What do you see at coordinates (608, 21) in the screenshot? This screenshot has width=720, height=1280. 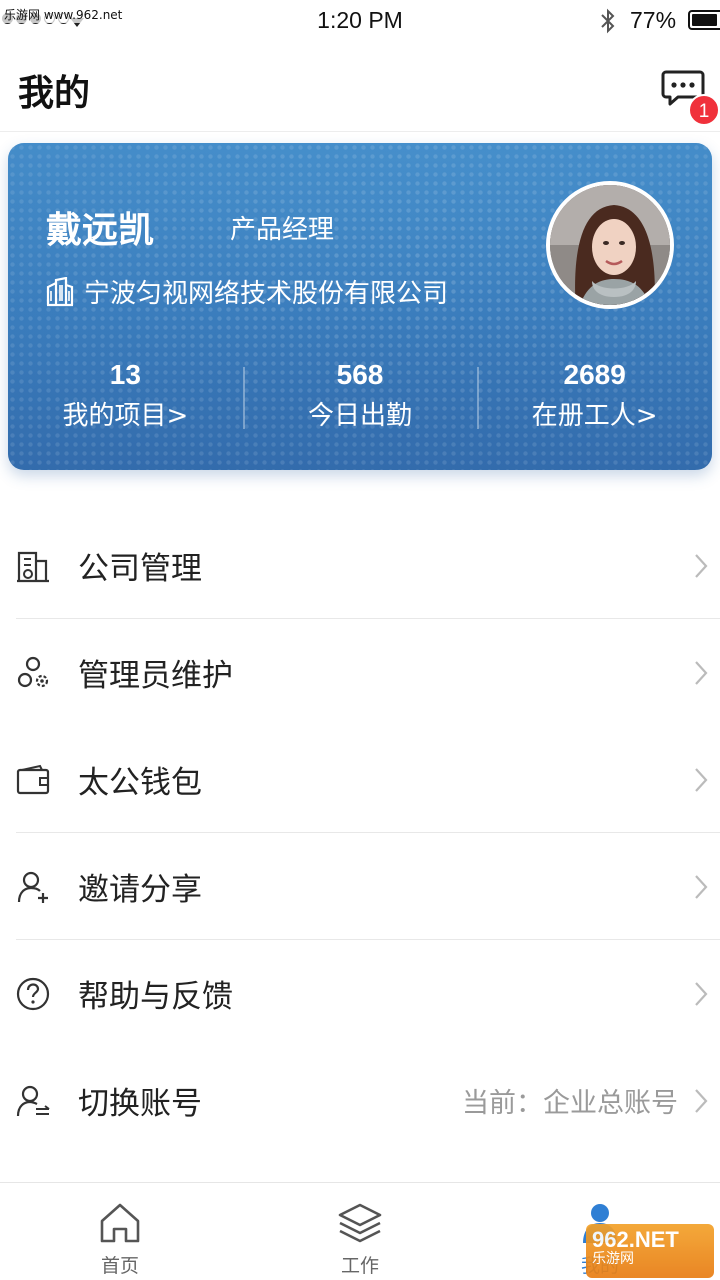 I see `bluetooth-icon` at bounding box center [608, 21].